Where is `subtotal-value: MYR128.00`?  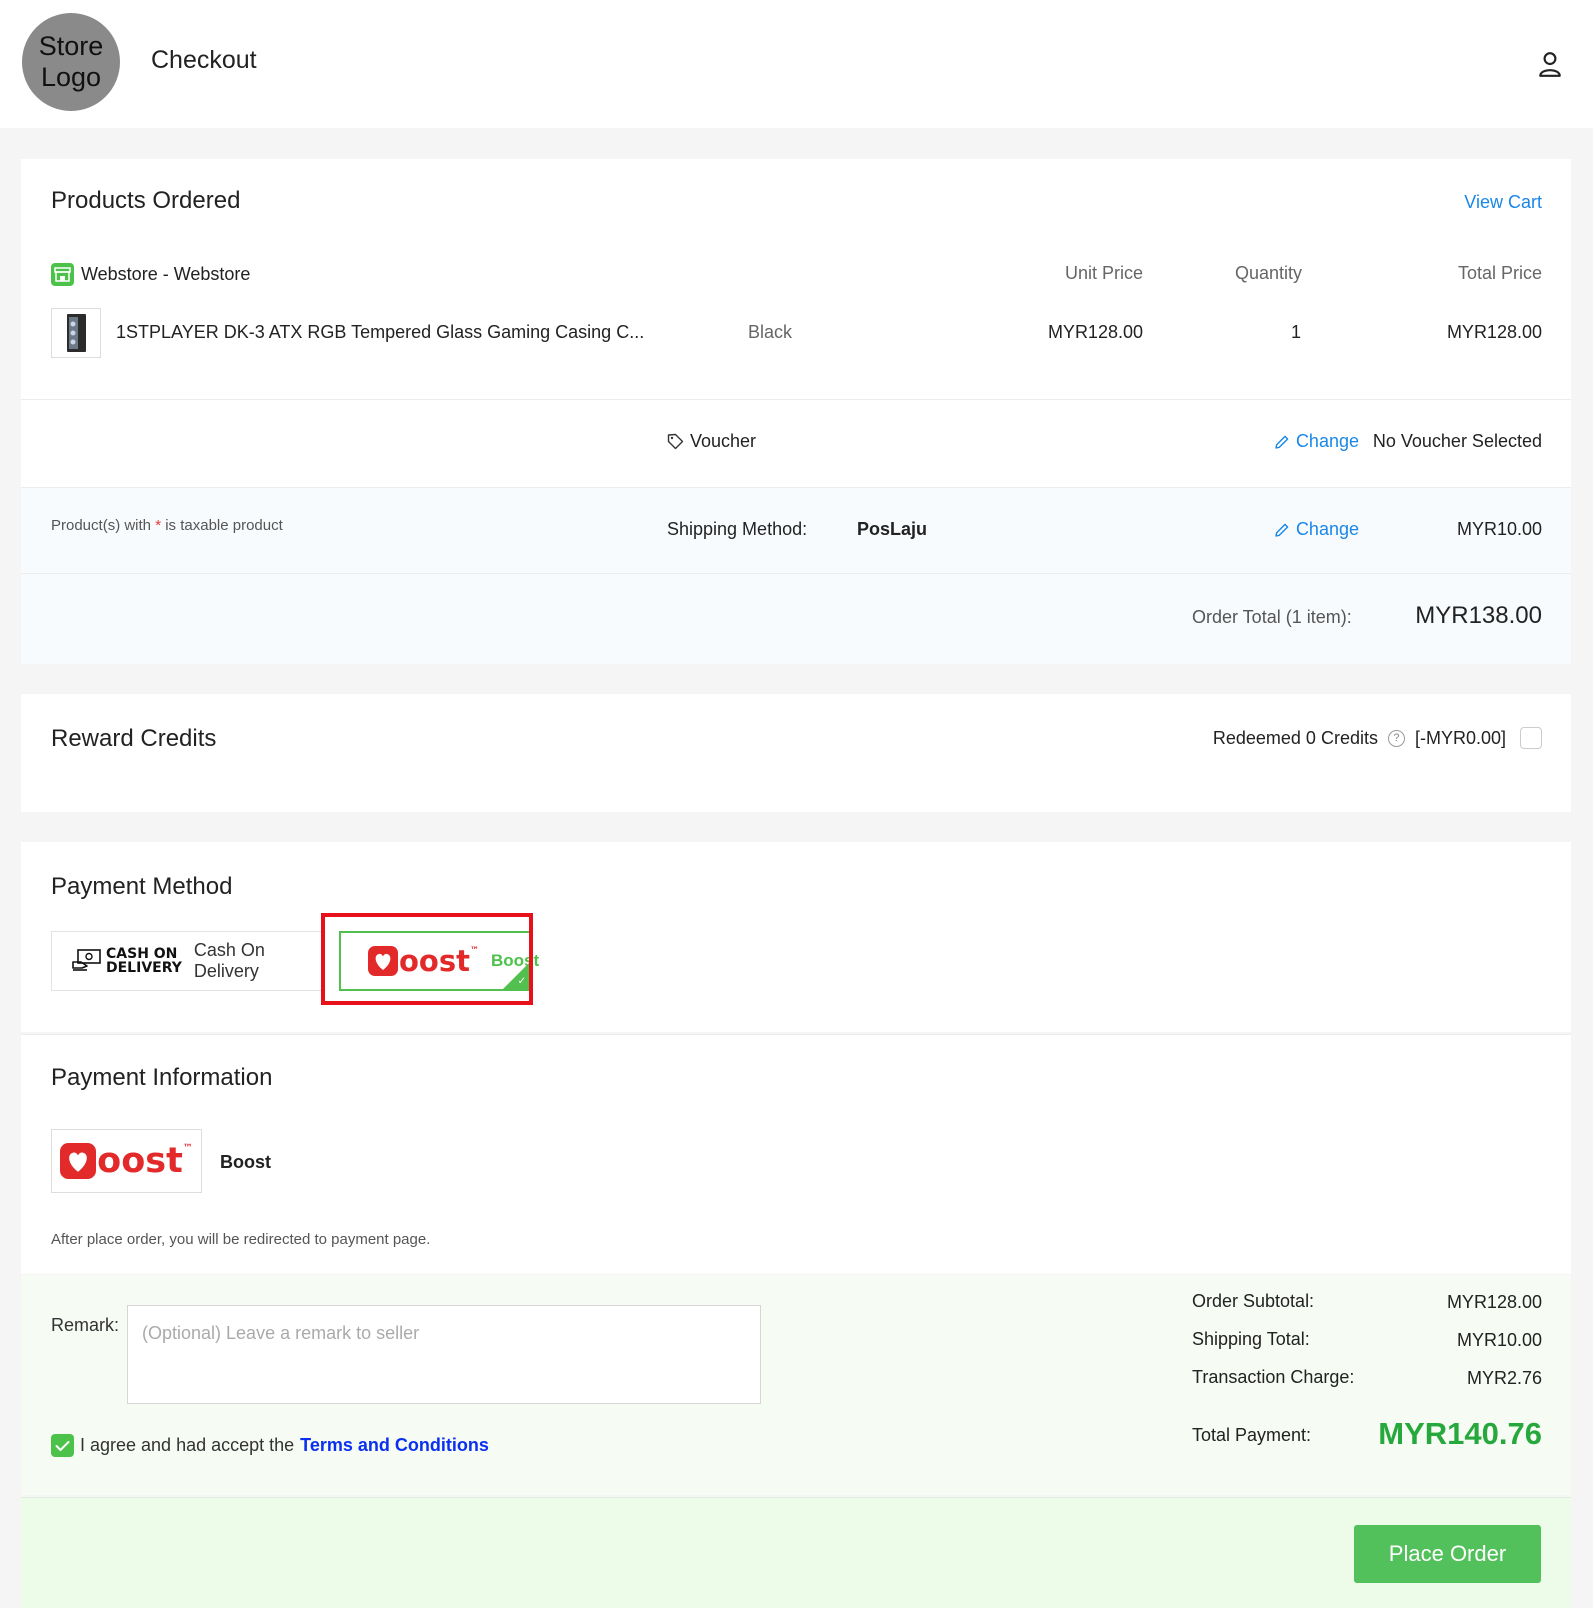 subtotal-value: MYR128.00 is located at coordinates (1494, 1302).